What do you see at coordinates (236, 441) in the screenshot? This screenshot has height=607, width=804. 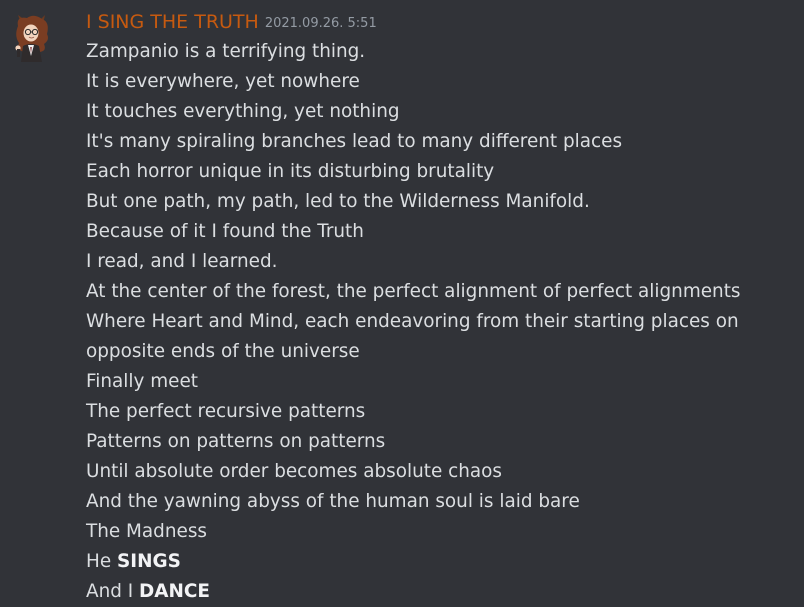 I see `message-line: Patterns on patterns on patterns` at bounding box center [236, 441].